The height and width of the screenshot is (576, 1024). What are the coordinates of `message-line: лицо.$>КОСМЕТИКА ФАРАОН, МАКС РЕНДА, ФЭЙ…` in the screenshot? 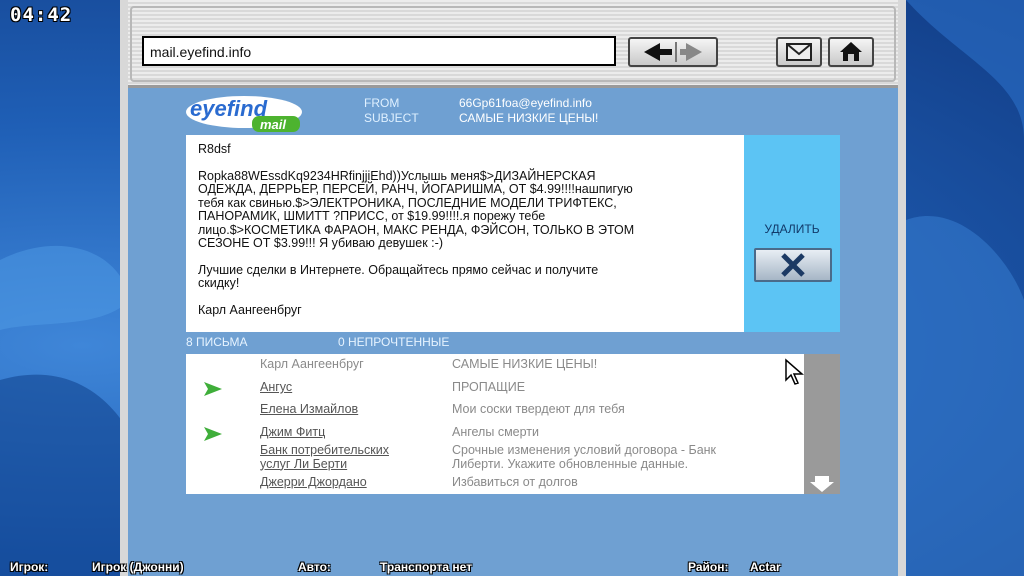 It's located at (416, 229).